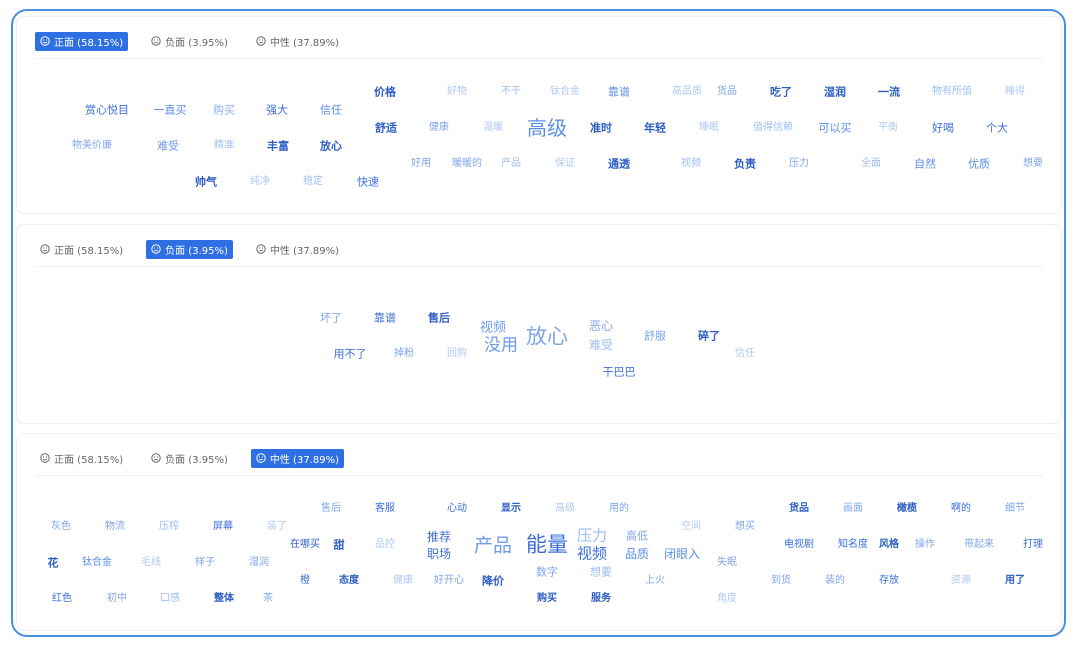 The height and width of the screenshot is (649, 1080). Describe the element at coordinates (961, 509) in the screenshot. I see `cloud-word: 啊的` at that location.